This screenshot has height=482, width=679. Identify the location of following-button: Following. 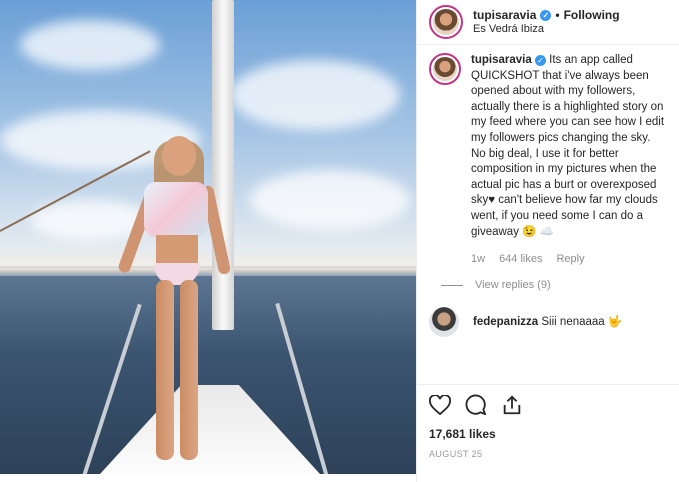
(592, 15).